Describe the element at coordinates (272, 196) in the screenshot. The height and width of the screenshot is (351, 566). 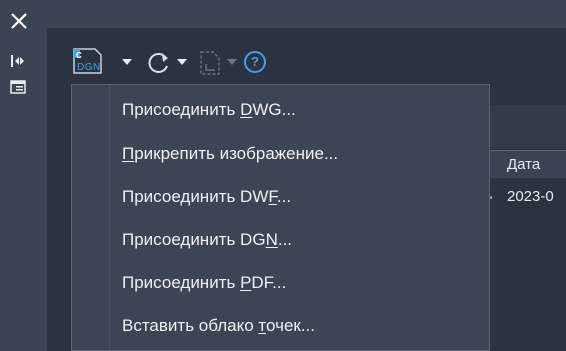
I see `menu-item-accelerator: F` at that location.